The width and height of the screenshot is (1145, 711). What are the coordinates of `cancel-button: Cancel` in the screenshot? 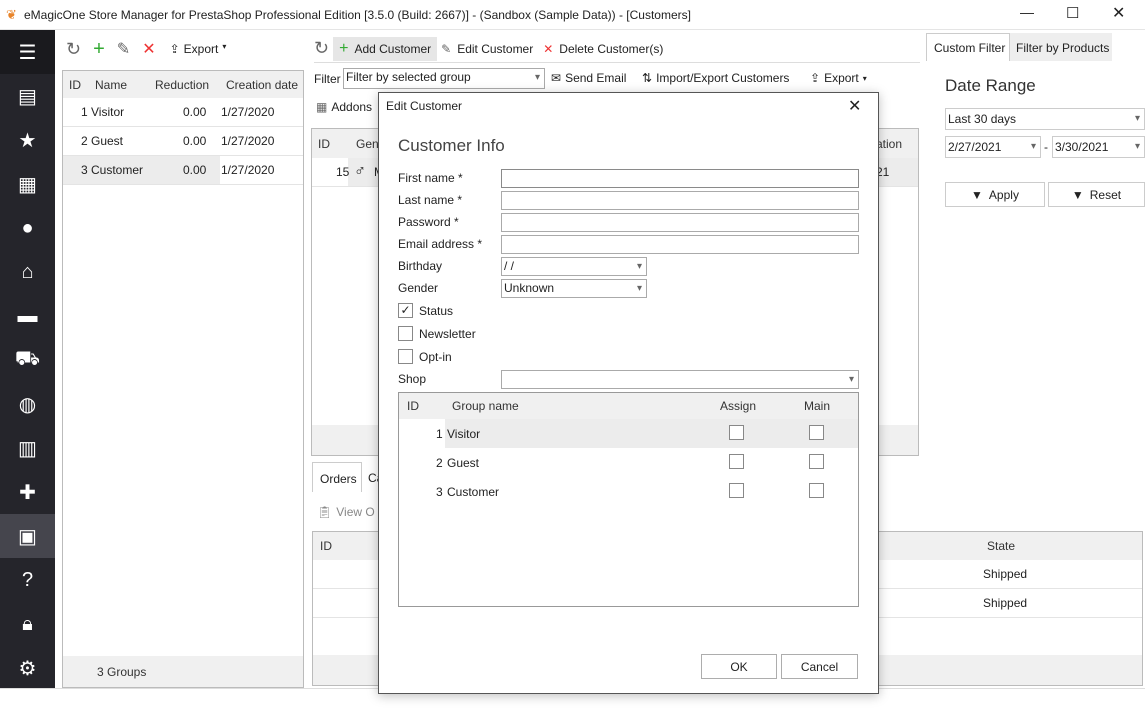 It's located at (819, 666).